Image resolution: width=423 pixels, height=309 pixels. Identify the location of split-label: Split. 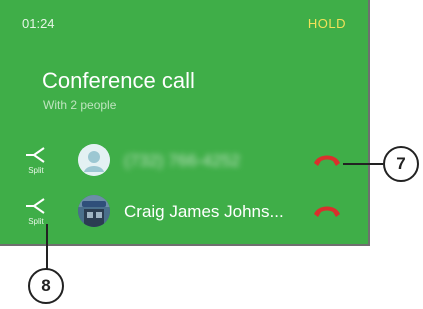
(36, 170).